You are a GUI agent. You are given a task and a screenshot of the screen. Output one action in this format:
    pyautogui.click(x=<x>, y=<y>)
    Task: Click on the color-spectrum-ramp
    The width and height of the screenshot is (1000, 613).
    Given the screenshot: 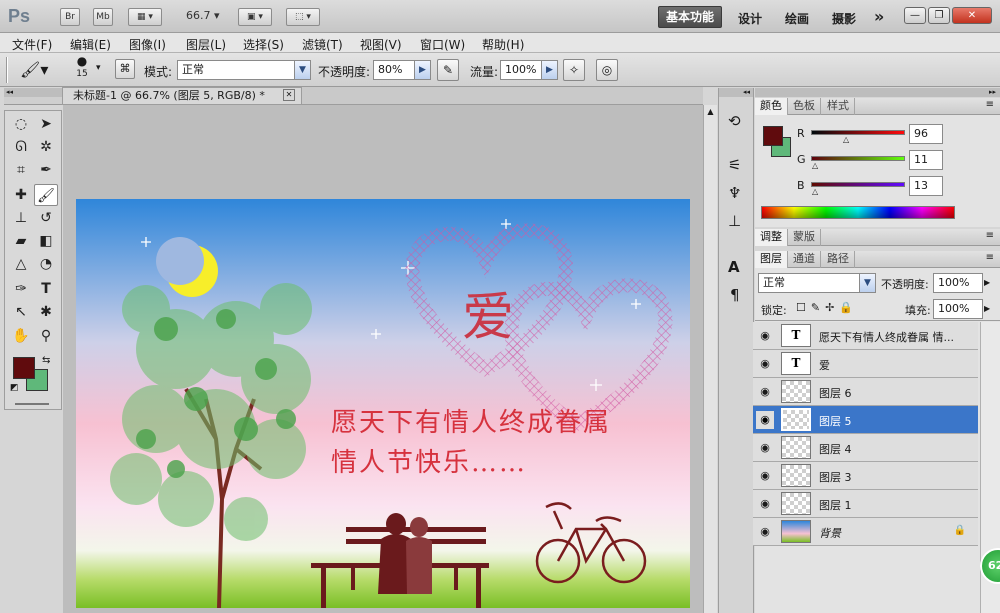 What is the action you would take?
    pyautogui.click(x=858, y=212)
    